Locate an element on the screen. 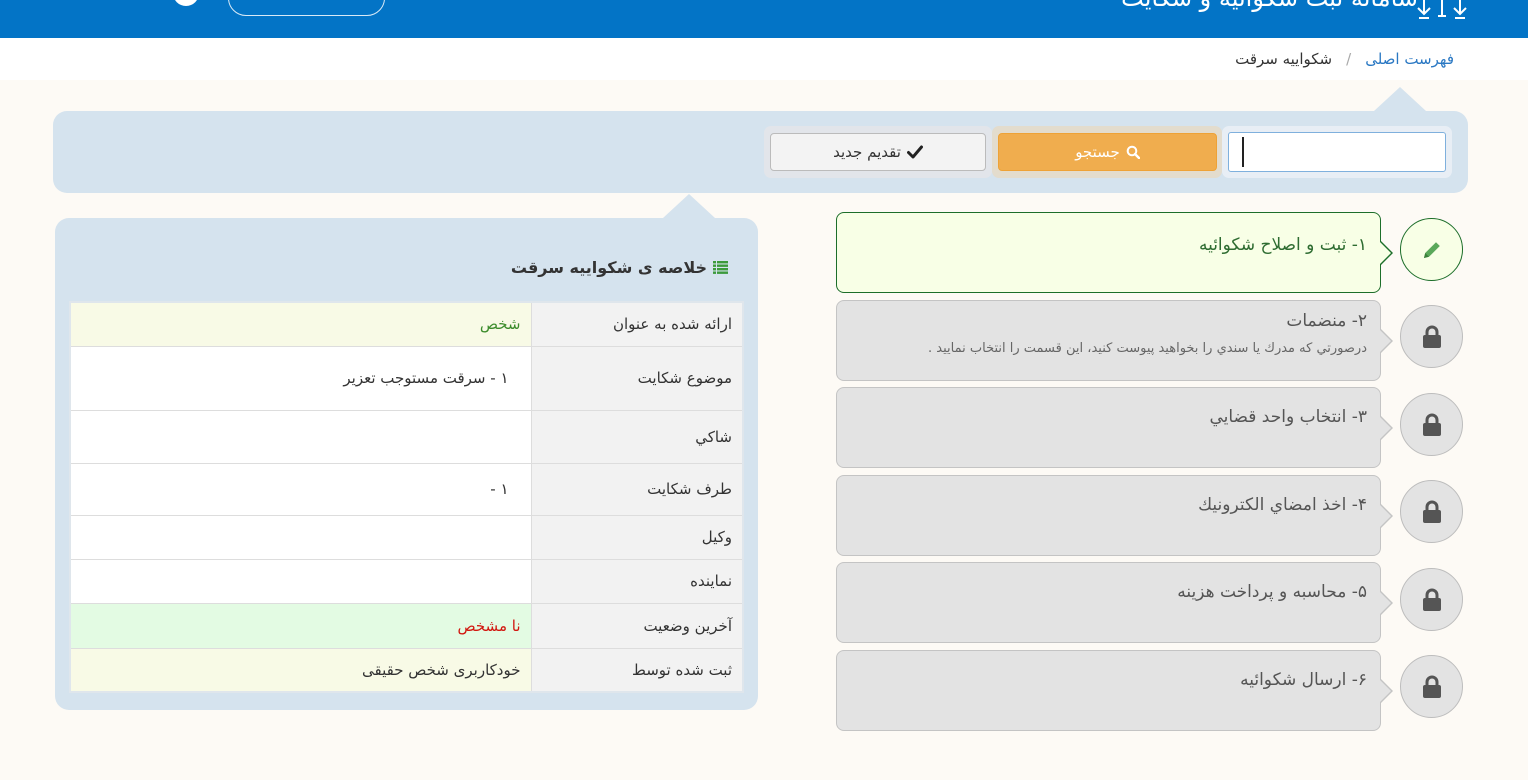 The width and height of the screenshot is (1528, 780). summary-panel-pointer is located at coordinates (689, 206).